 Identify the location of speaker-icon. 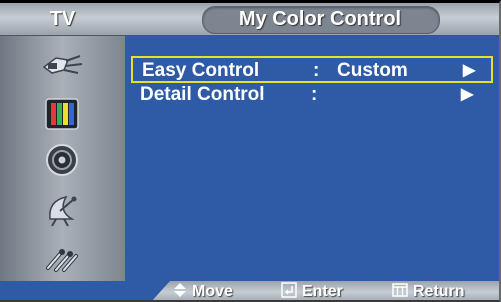
(62, 160).